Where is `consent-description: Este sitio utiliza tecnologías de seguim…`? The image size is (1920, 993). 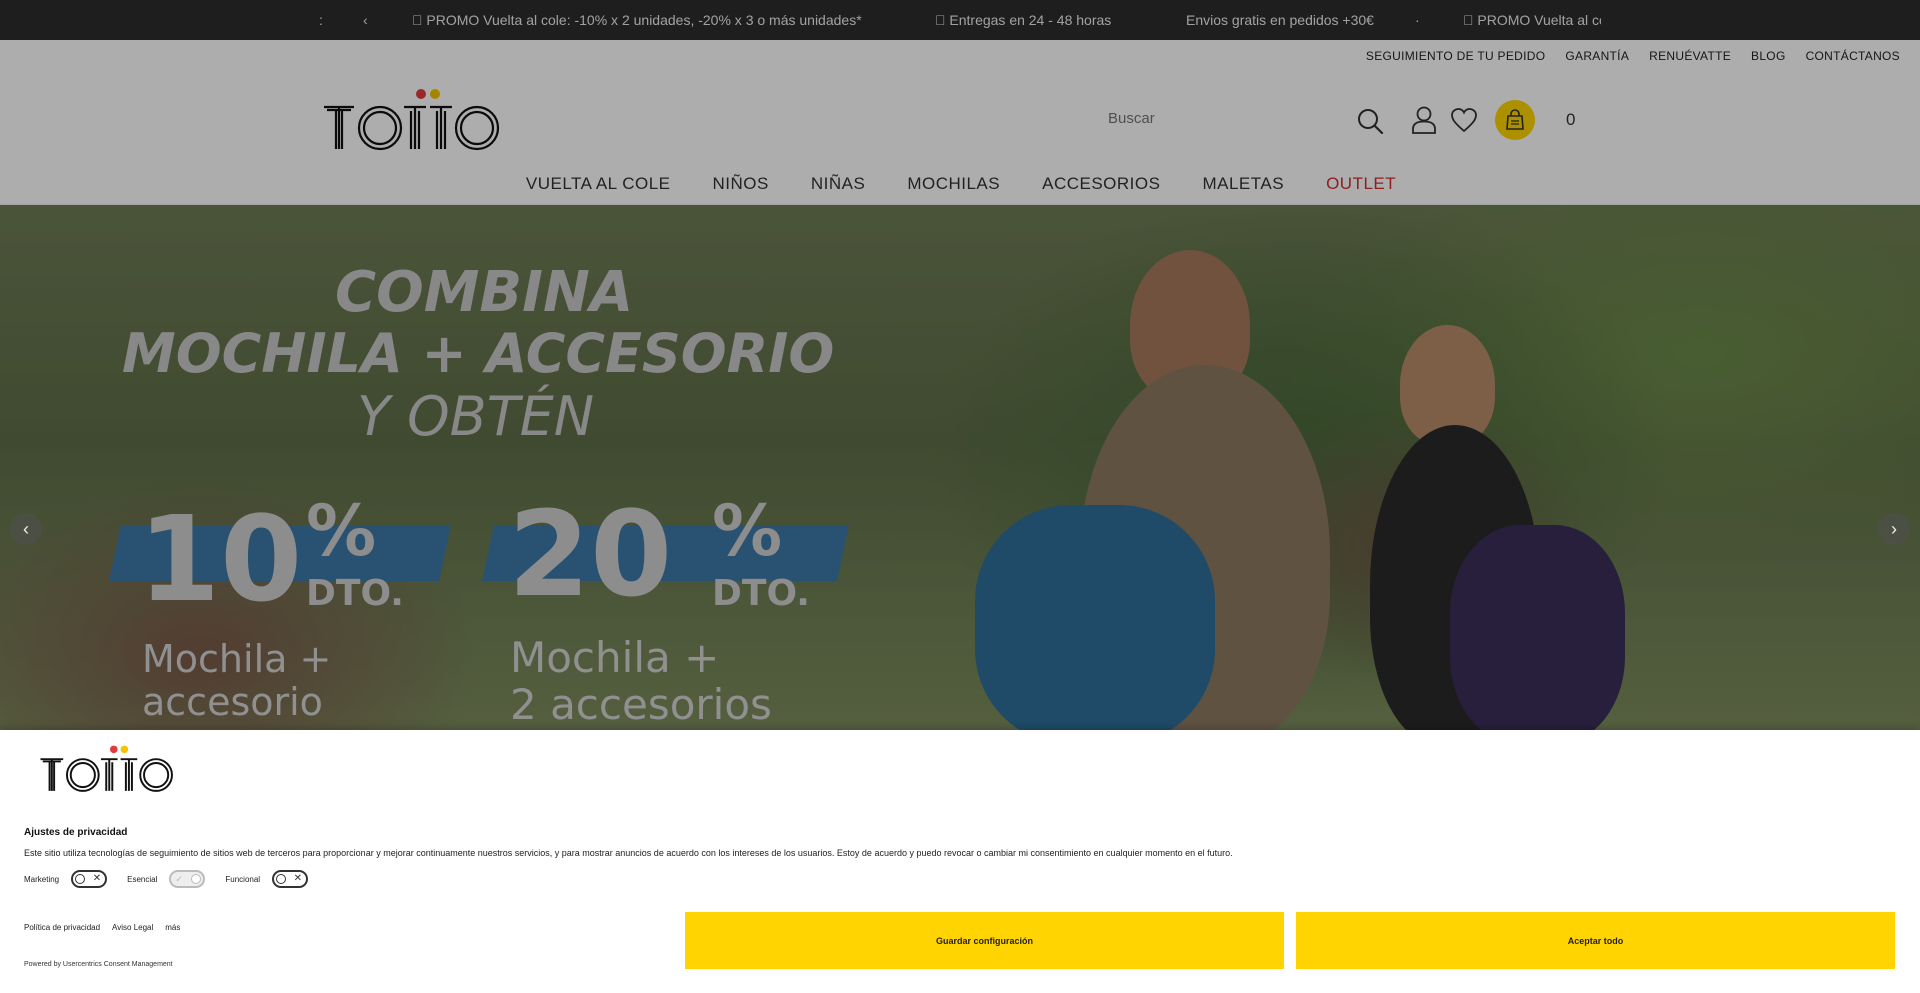 consent-description: Este sitio utiliza tecnologías de seguim… is located at coordinates (628, 853).